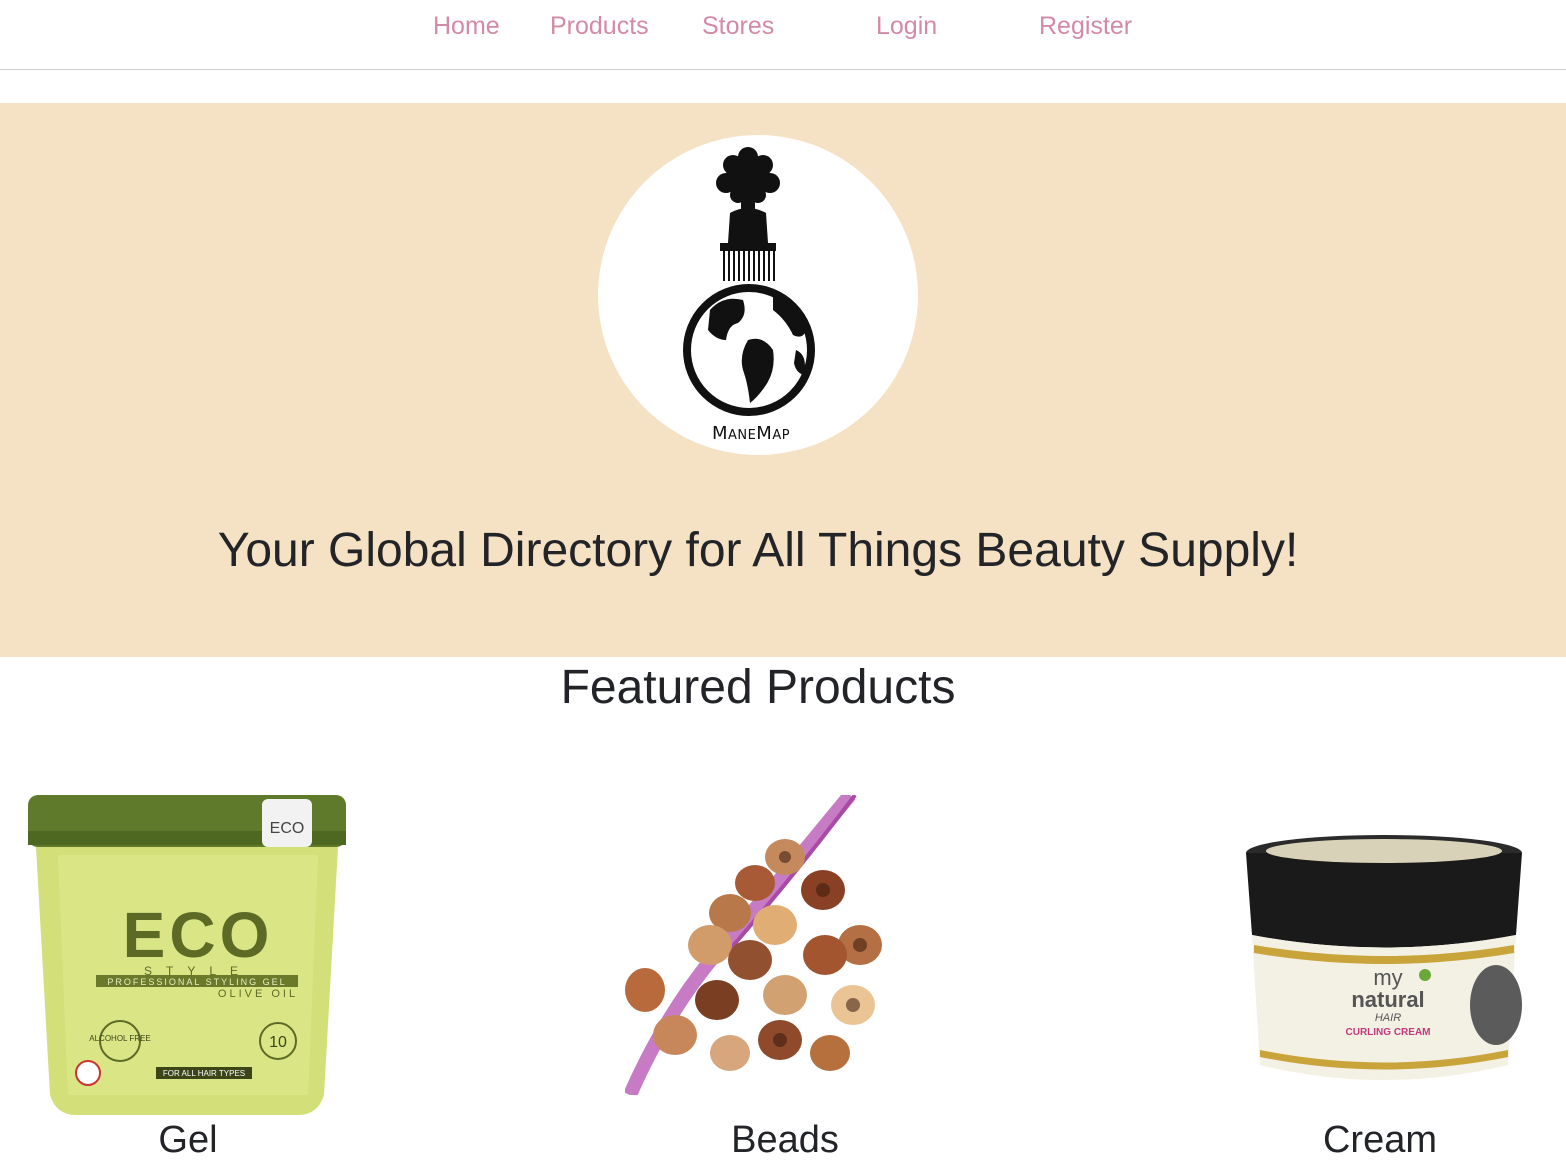  Describe the element at coordinates (278, 1042) in the screenshot. I see `svg-text: 10` at that location.